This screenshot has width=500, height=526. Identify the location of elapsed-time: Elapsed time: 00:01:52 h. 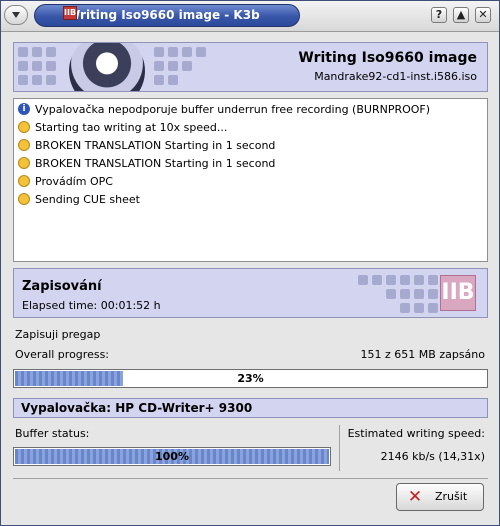
(91, 305).